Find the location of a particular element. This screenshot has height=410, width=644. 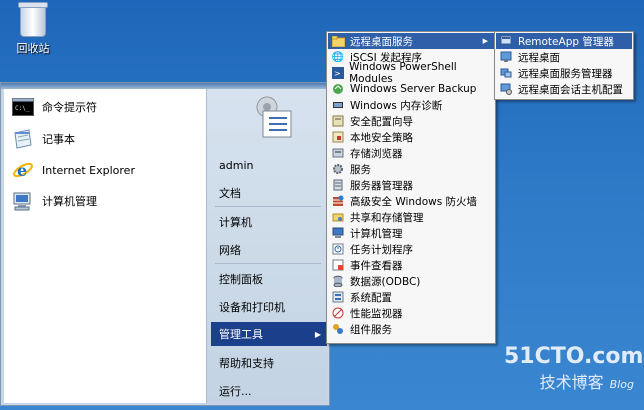

server-manager-icon is located at coordinates (338, 185).